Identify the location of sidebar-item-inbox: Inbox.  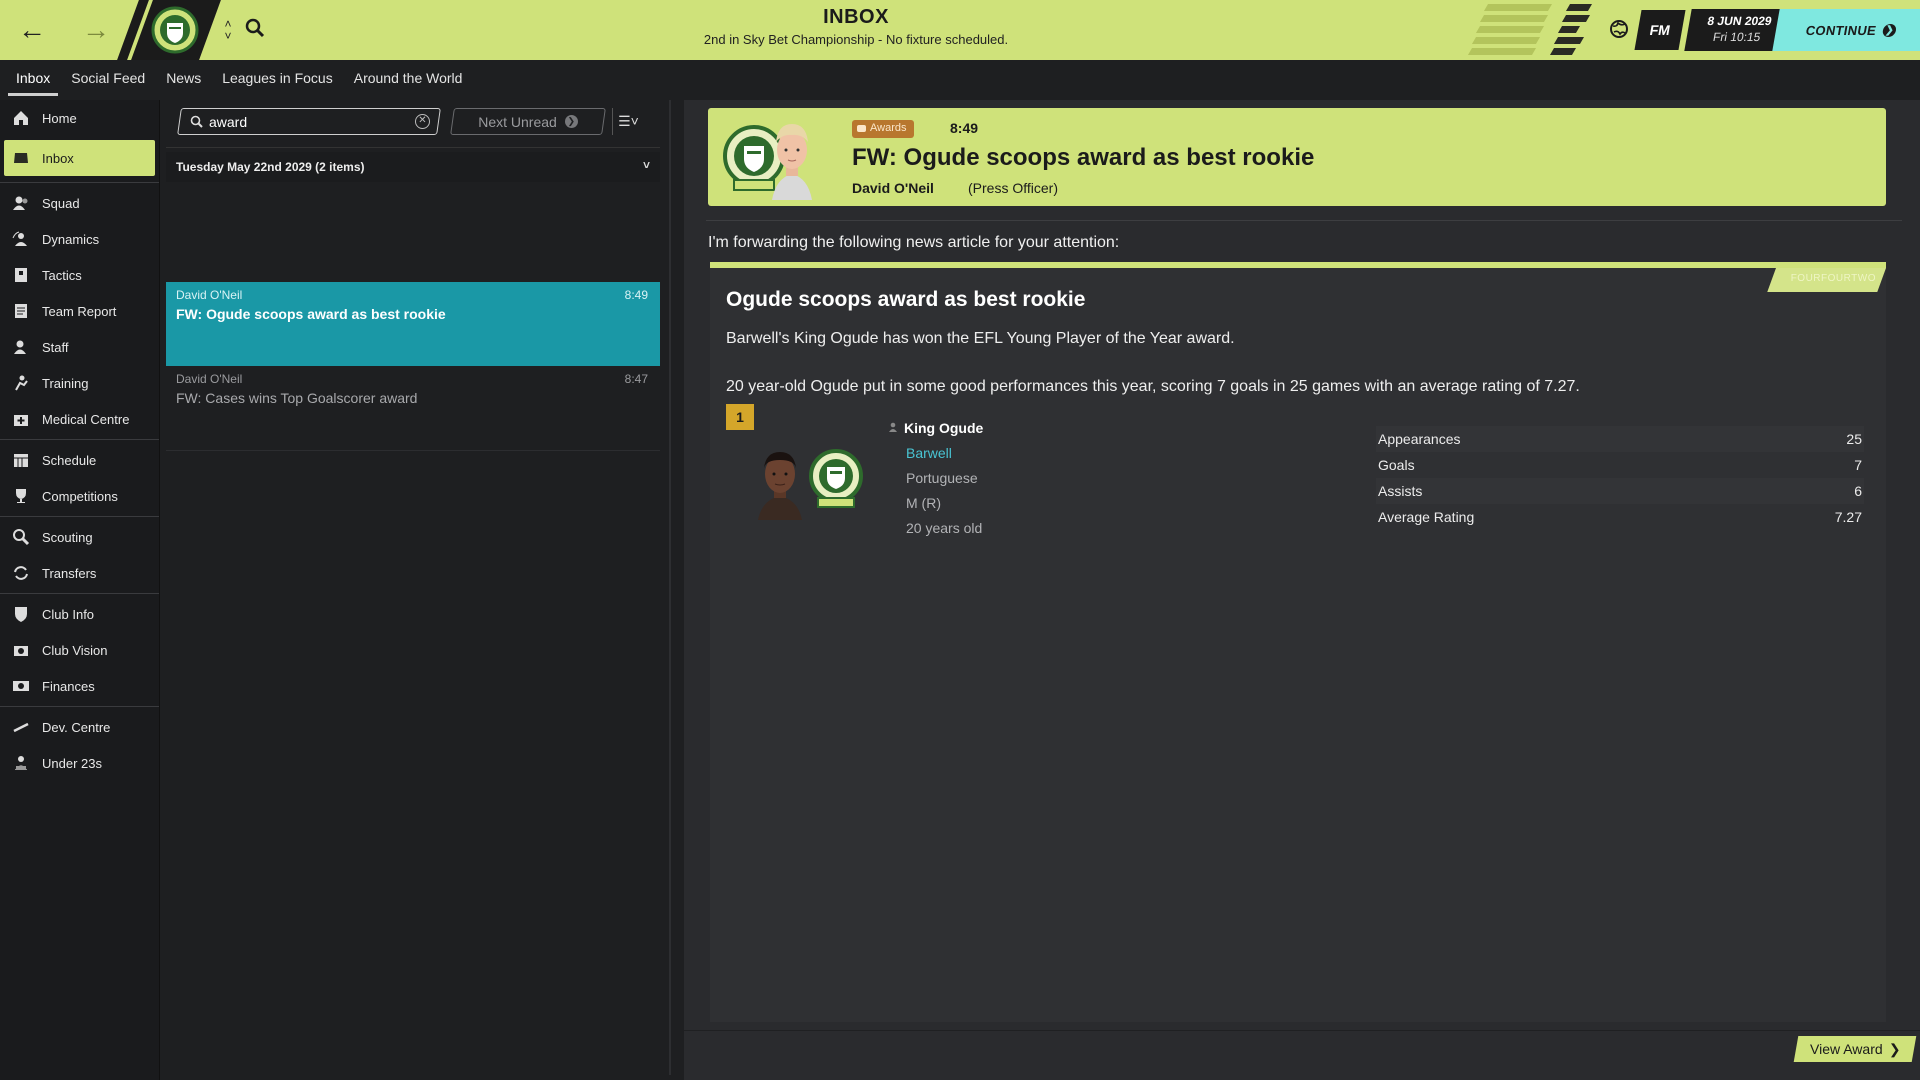
(79, 158).